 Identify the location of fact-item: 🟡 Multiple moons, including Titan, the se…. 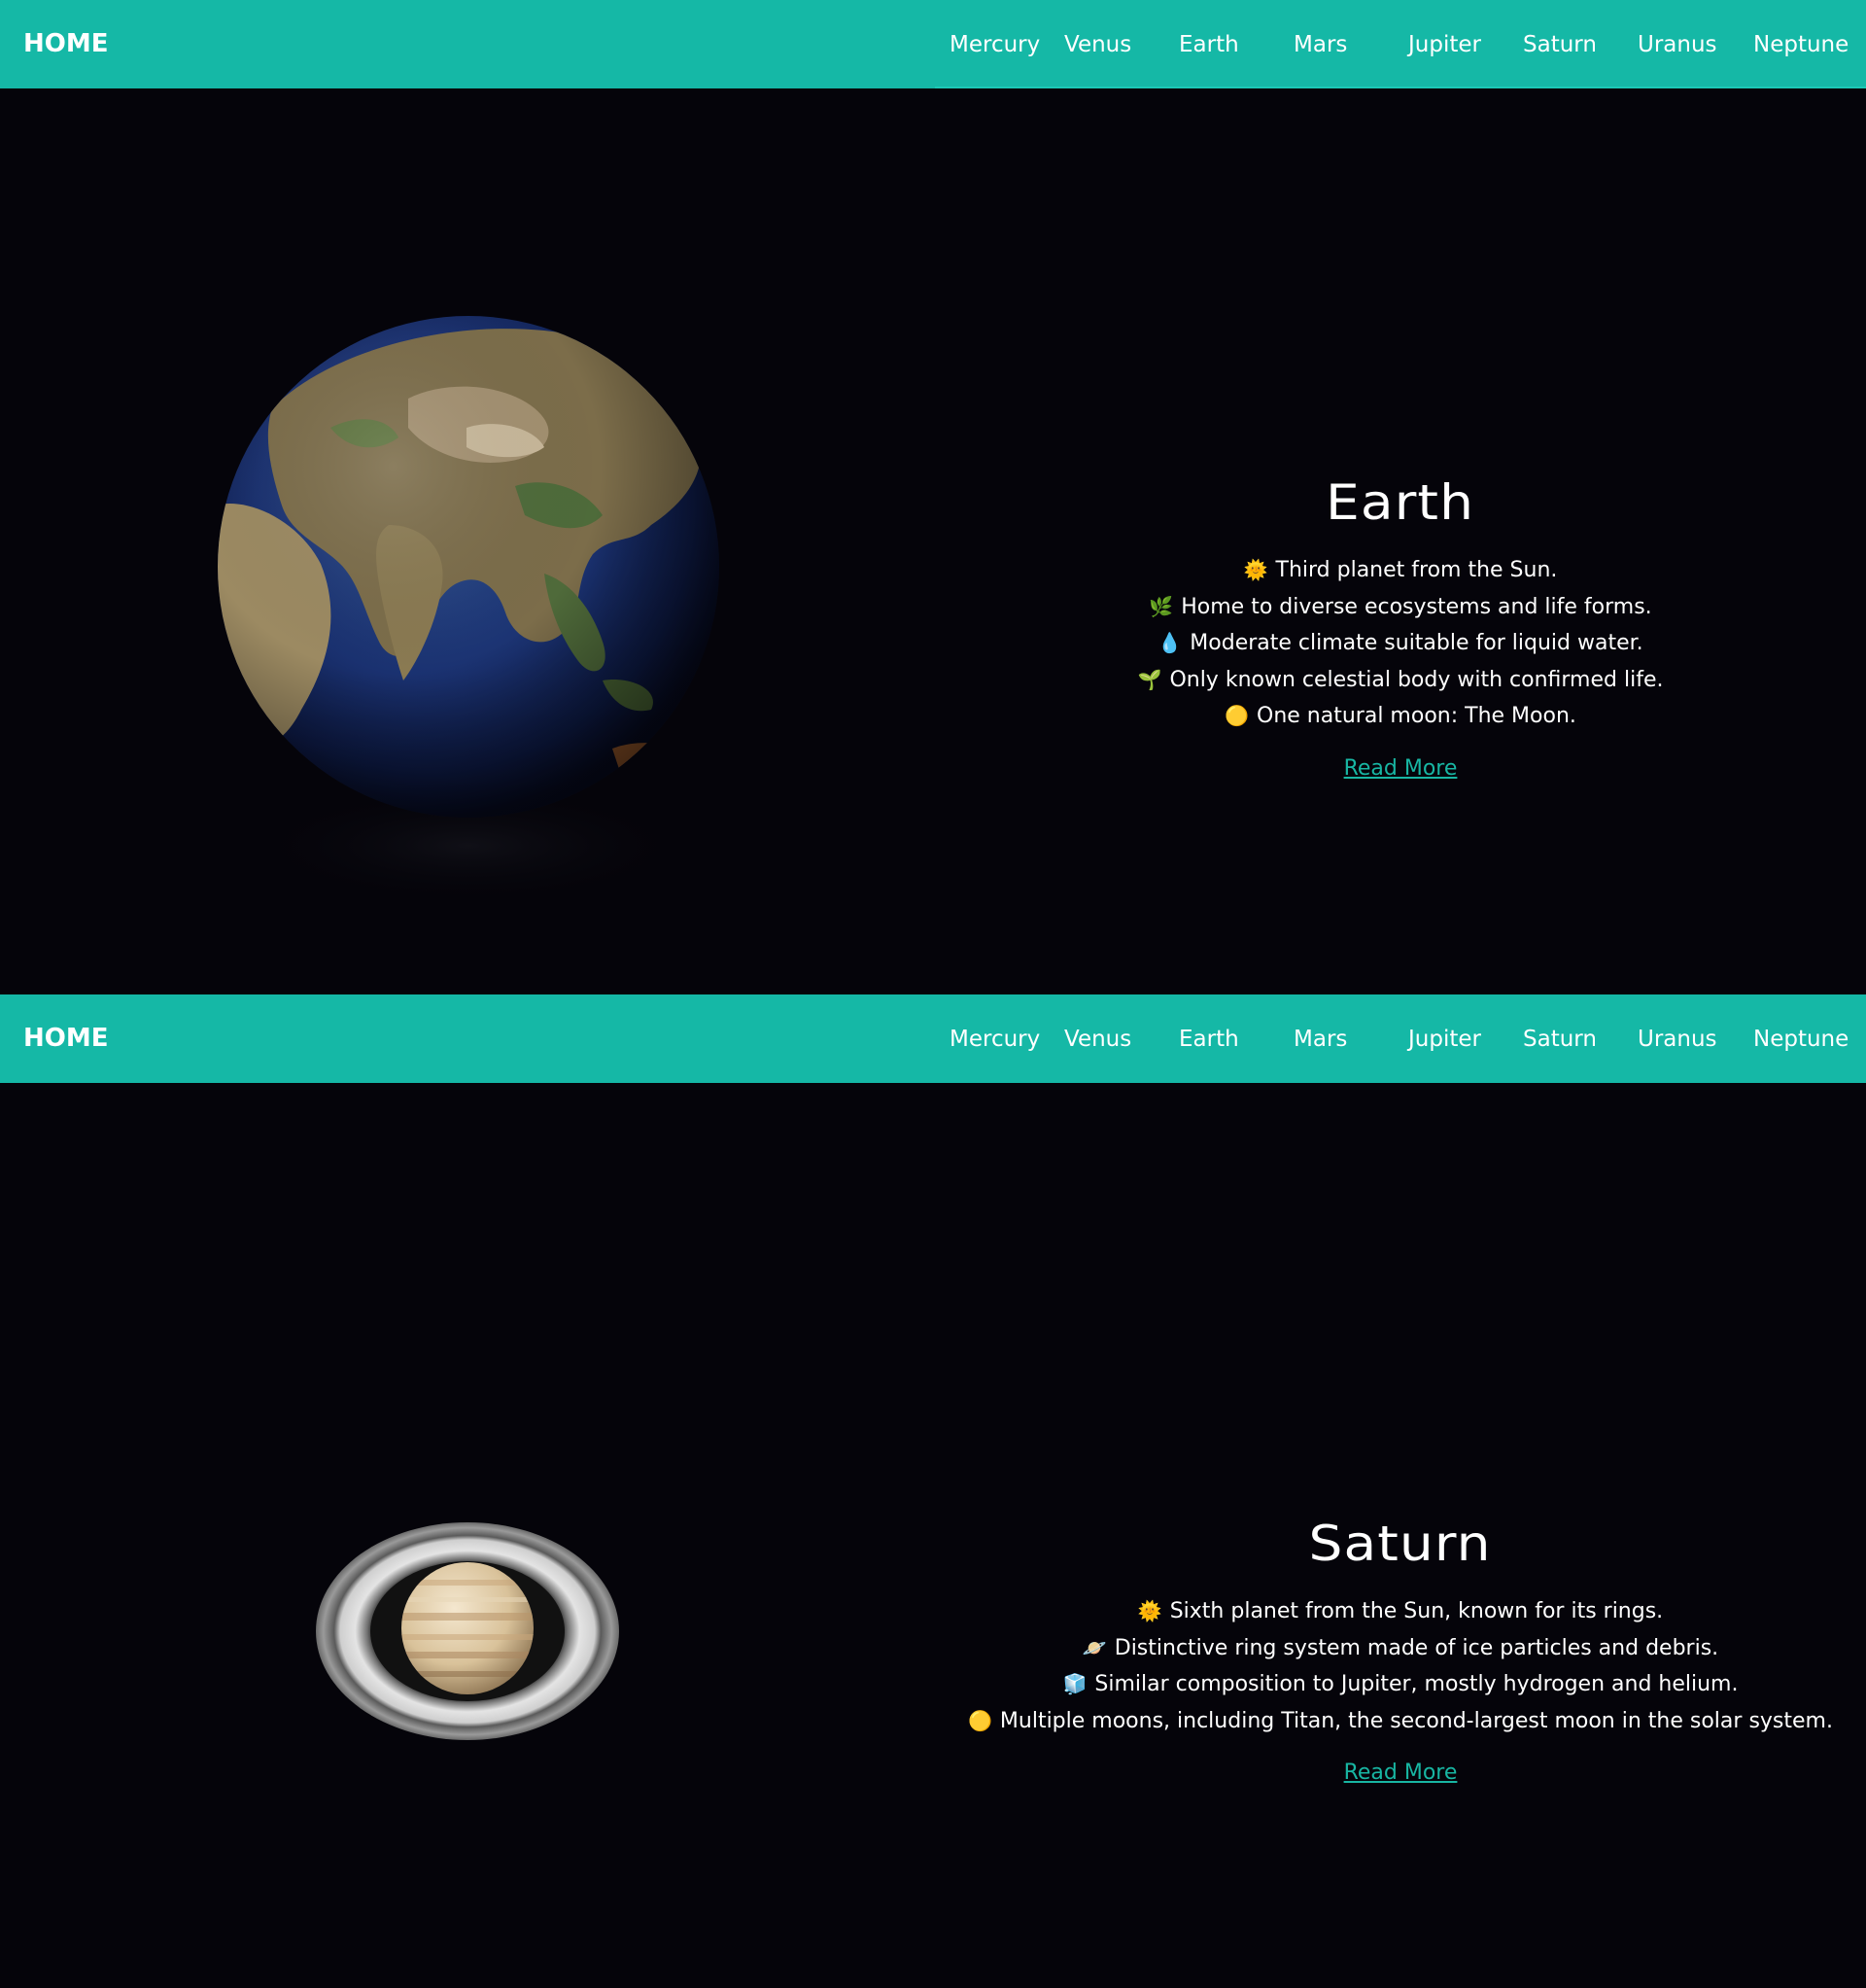
(1400, 1722).